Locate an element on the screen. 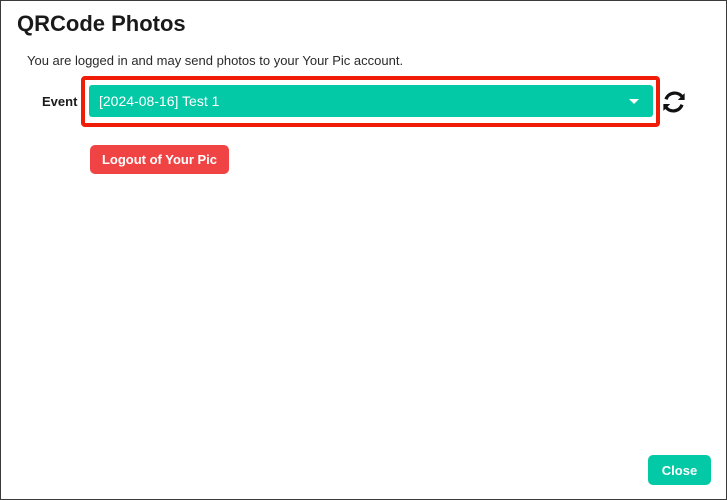 This screenshot has width=727, height=500. close-button: Close is located at coordinates (679, 470).